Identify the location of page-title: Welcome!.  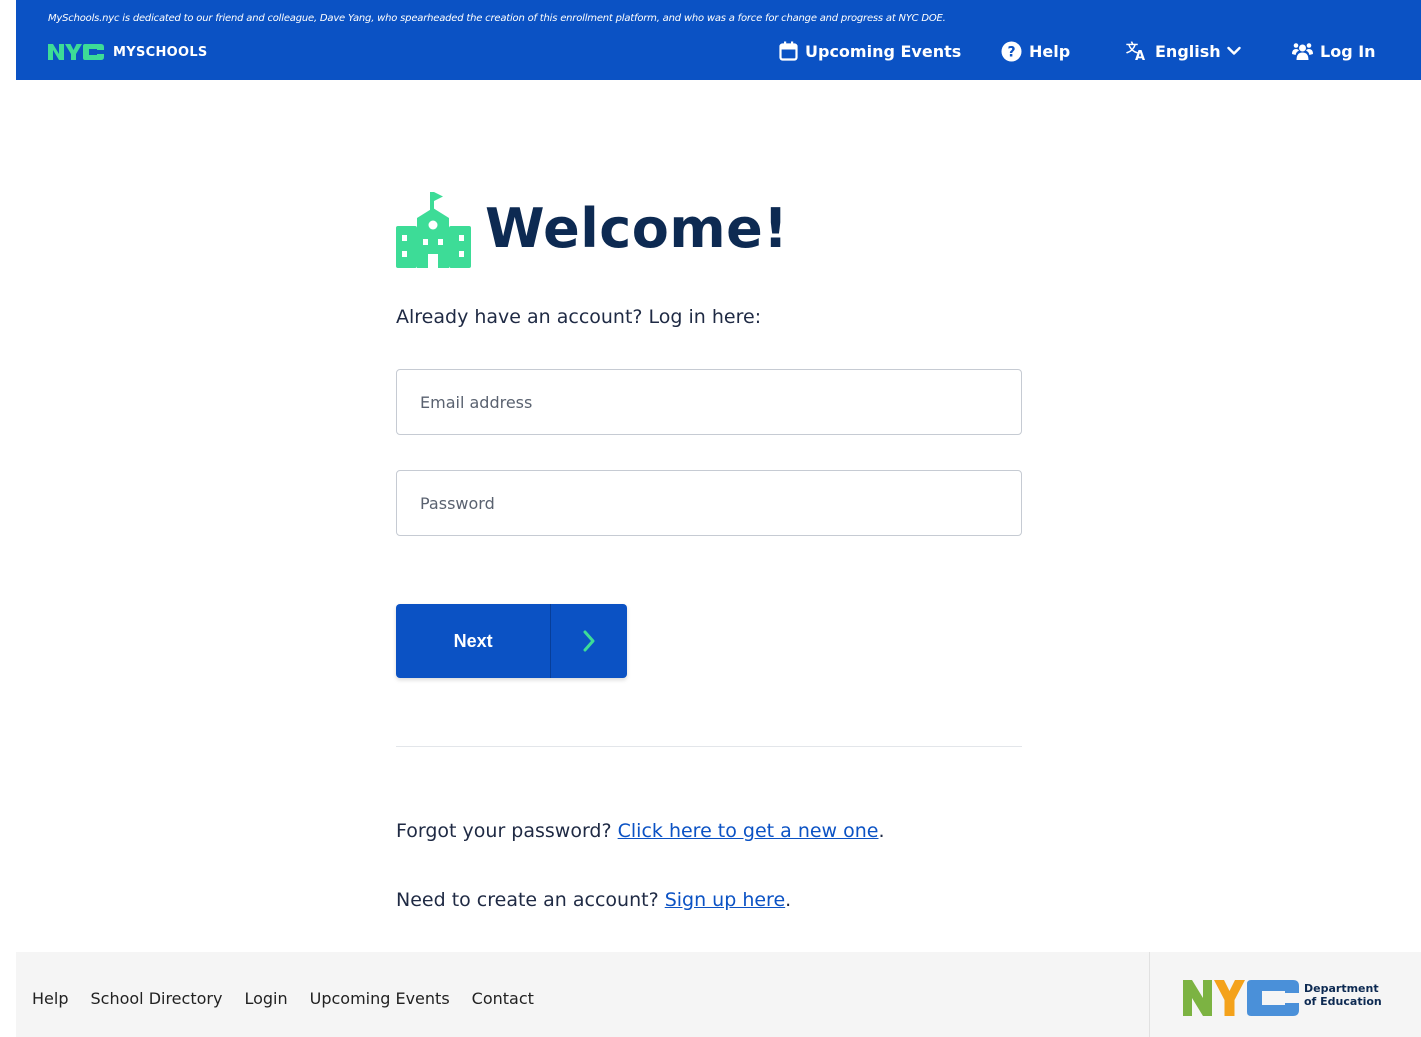
(637, 228).